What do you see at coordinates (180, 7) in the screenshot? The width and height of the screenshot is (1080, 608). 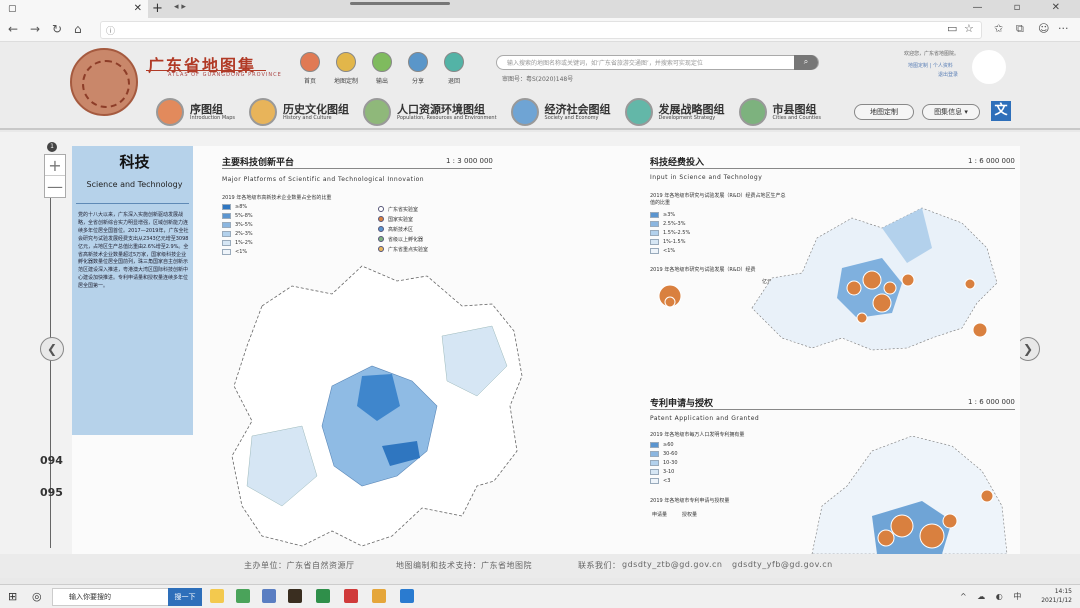 I see `tab-scroll-icon: ◂ ▸` at bounding box center [180, 7].